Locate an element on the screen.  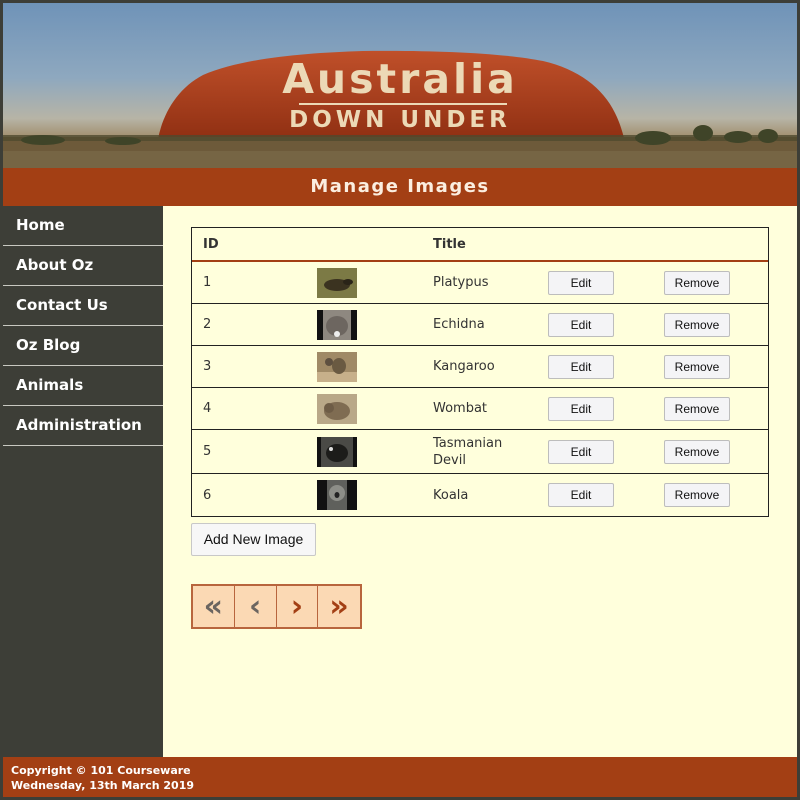
row-id: 6 is located at coordinates (207, 495).